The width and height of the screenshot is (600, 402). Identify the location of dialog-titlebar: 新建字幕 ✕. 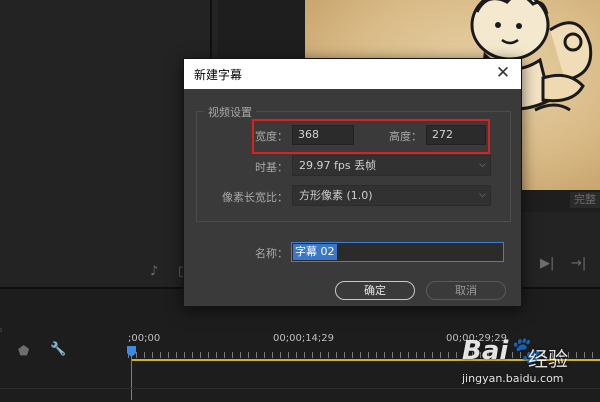
(352, 74).